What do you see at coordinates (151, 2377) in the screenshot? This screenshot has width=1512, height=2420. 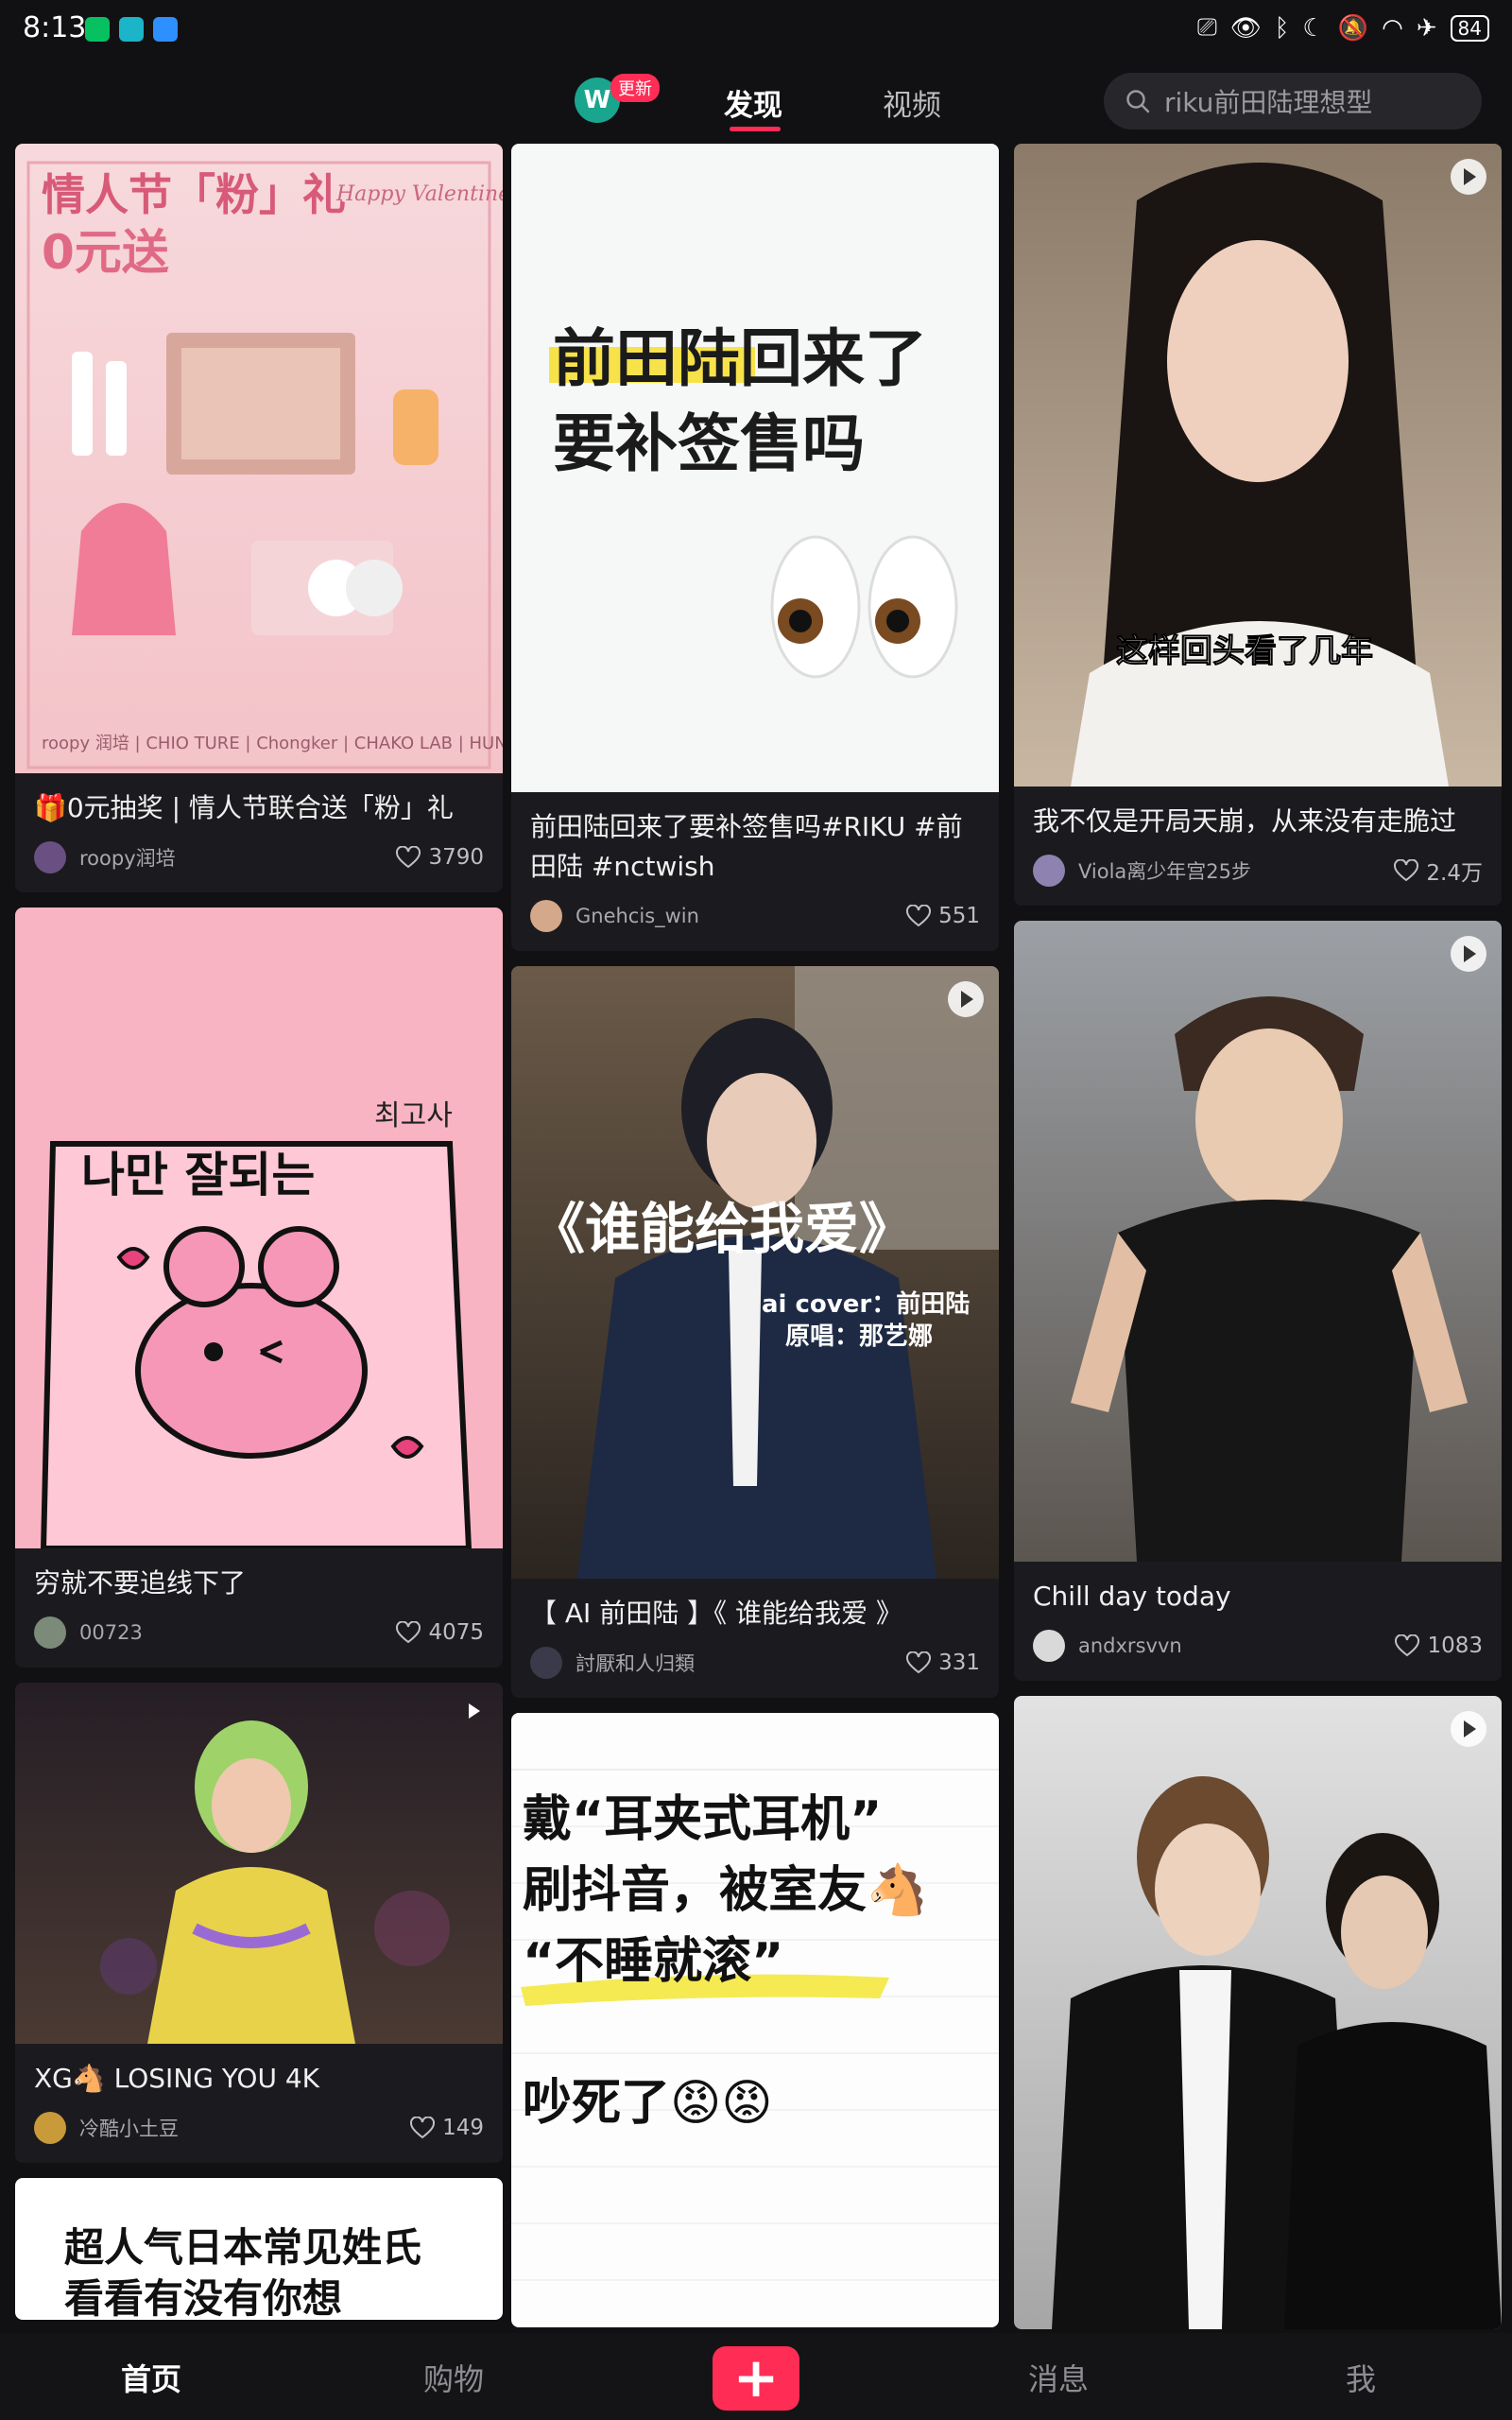 I see `nav-home: 首页` at bounding box center [151, 2377].